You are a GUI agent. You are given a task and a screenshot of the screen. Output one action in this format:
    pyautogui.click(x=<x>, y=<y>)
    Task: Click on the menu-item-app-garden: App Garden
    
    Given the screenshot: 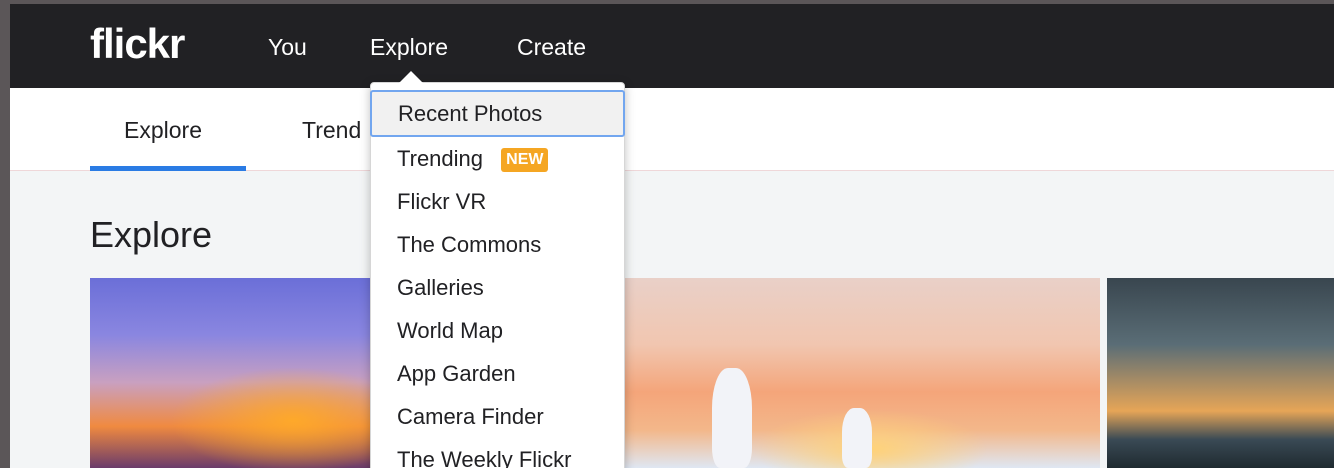 What is the action you would take?
    pyautogui.click(x=497, y=373)
    